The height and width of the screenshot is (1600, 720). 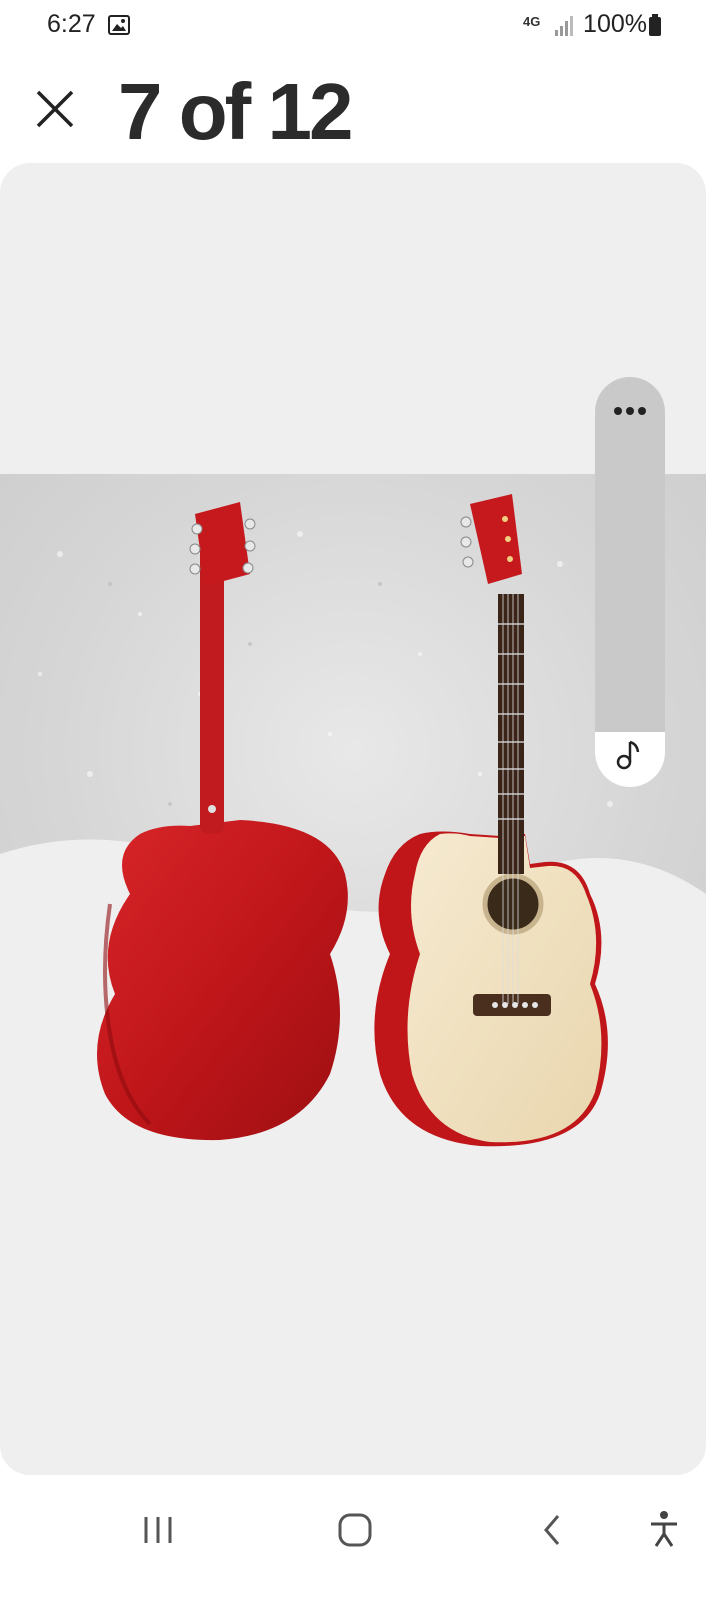 What do you see at coordinates (655, 25) in the screenshot?
I see `battery-icon` at bounding box center [655, 25].